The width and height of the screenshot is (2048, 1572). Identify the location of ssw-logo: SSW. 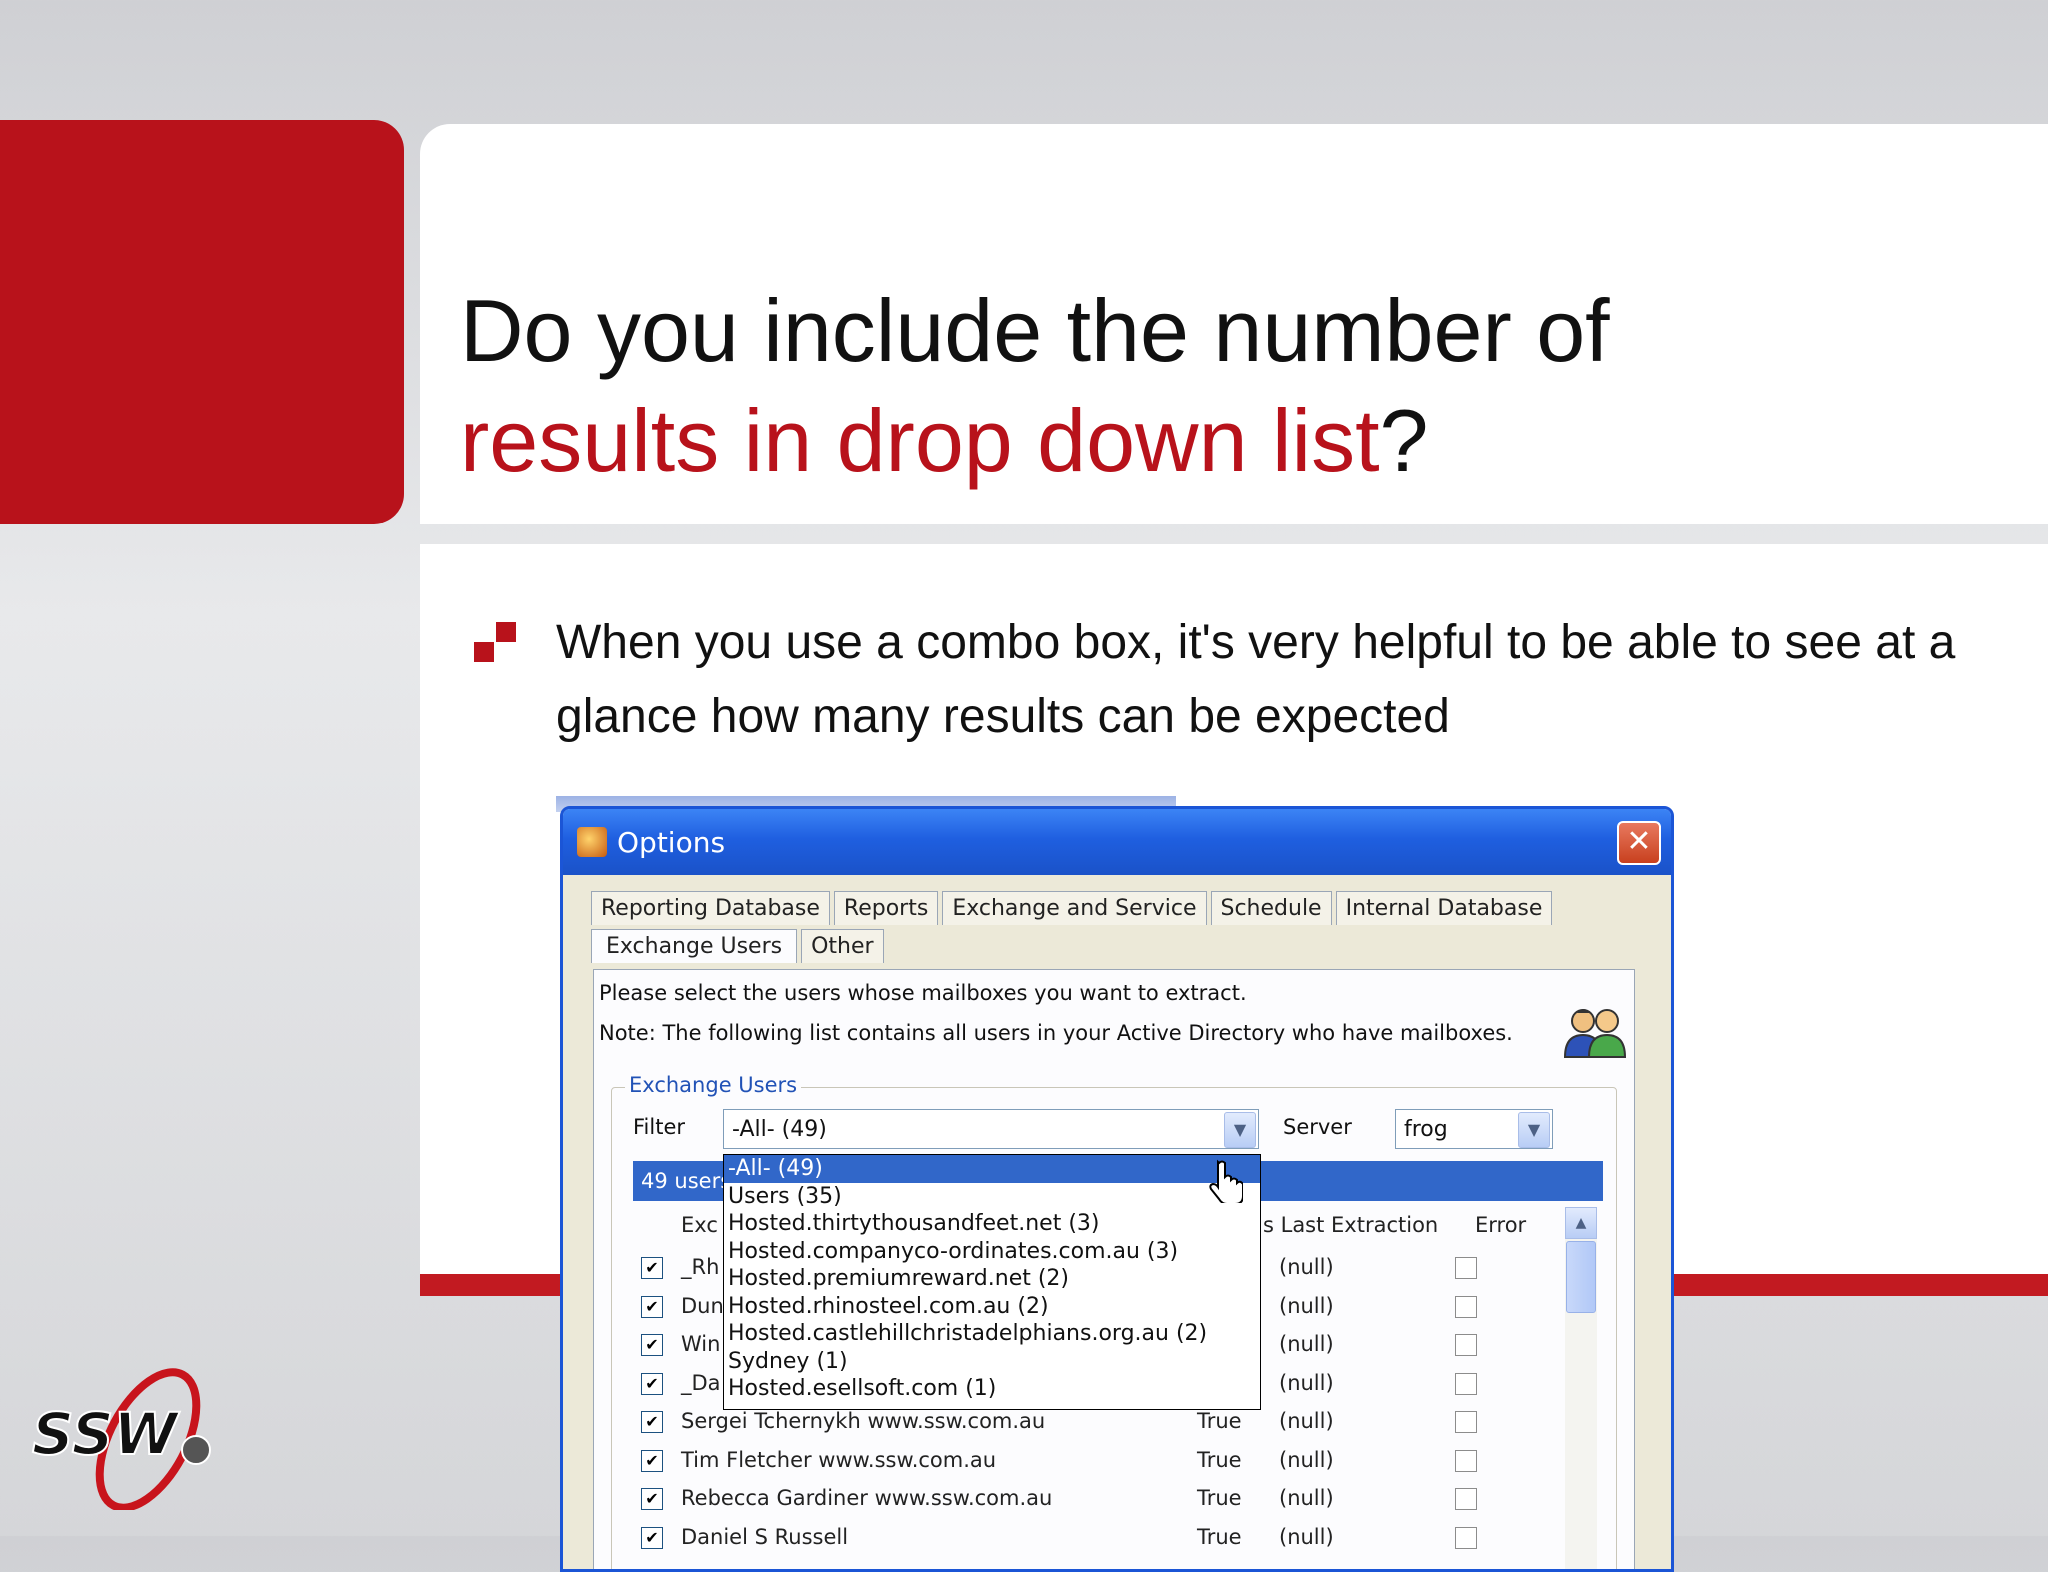
(121, 1439).